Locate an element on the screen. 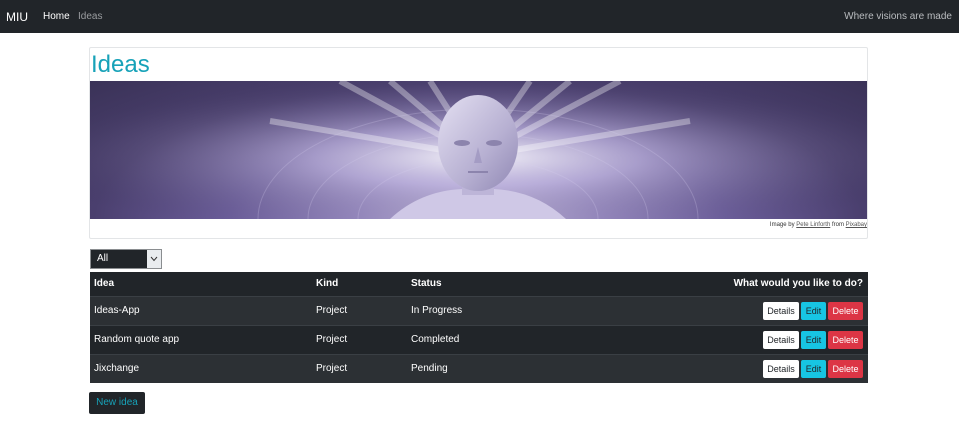 The height and width of the screenshot is (428, 959). idea-name: Random quote app is located at coordinates (137, 339).